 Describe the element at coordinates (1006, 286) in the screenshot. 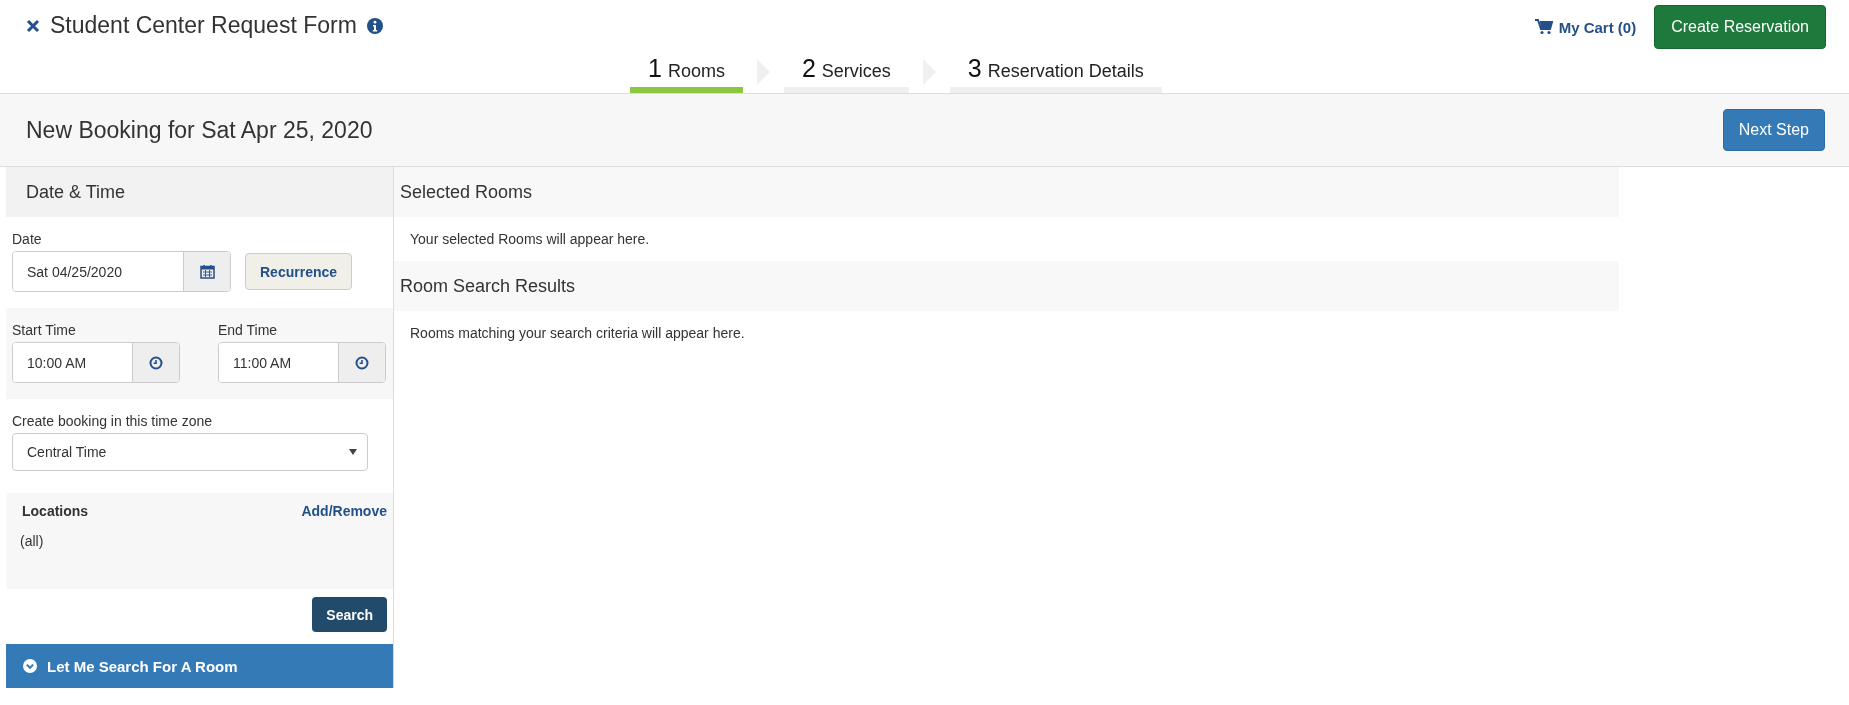

I see `section-heading: Room Search Results` at that location.